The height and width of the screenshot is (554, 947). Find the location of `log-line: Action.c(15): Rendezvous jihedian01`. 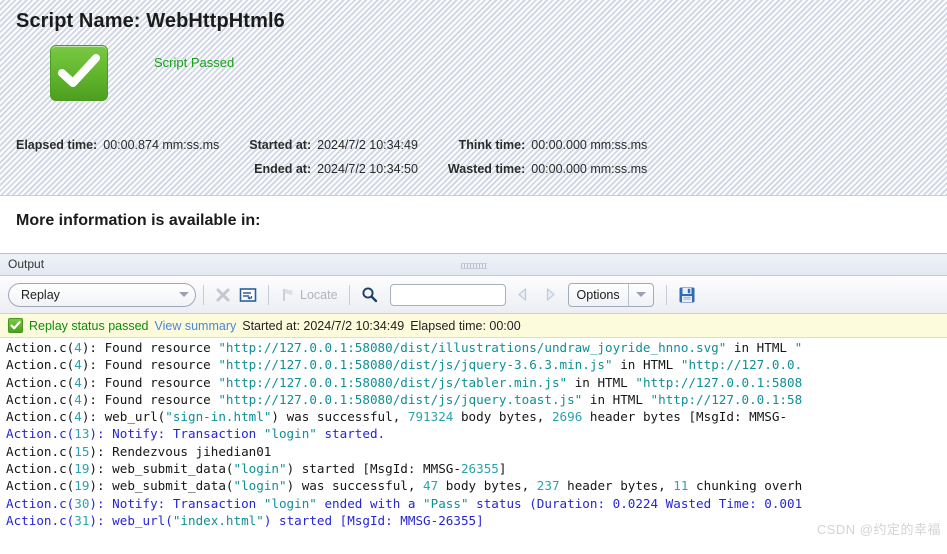

log-line: Action.c(15): Rendezvous jihedian01 is located at coordinates (139, 451).